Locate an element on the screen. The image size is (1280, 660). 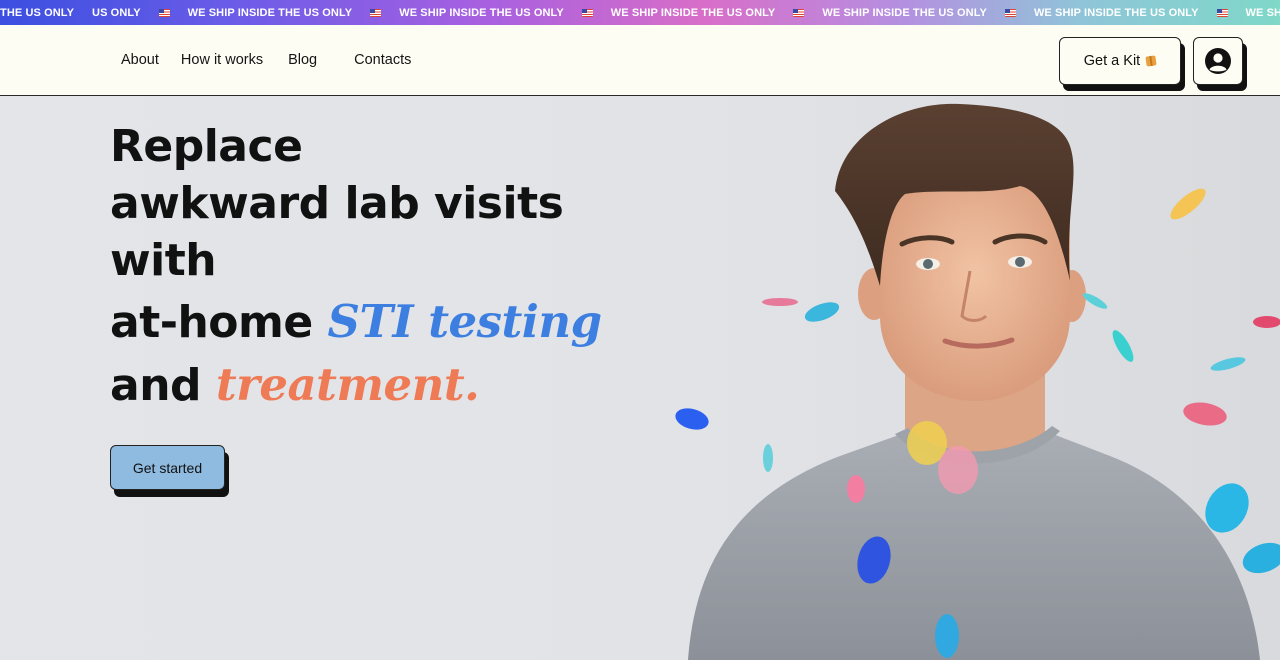
headline-line-5: and treatment. is located at coordinates (380, 385).